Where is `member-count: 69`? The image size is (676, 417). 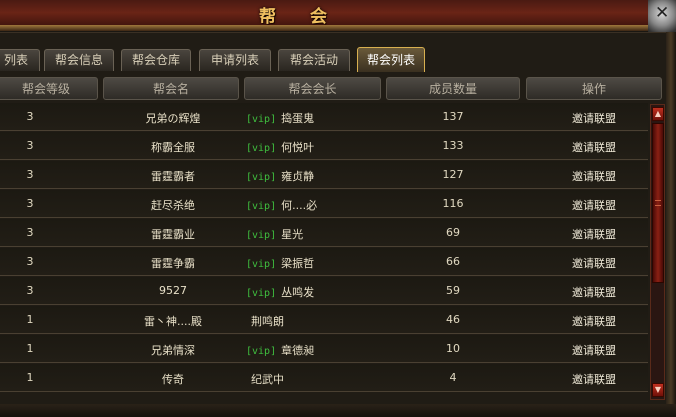
member-count: 69 is located at coordinates (453, 232).